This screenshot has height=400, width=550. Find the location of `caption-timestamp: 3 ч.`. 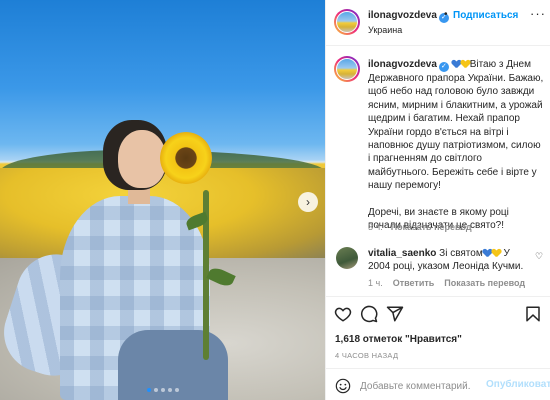

caption-timestamp: 3 ч. is located at coordinates (375, 227).